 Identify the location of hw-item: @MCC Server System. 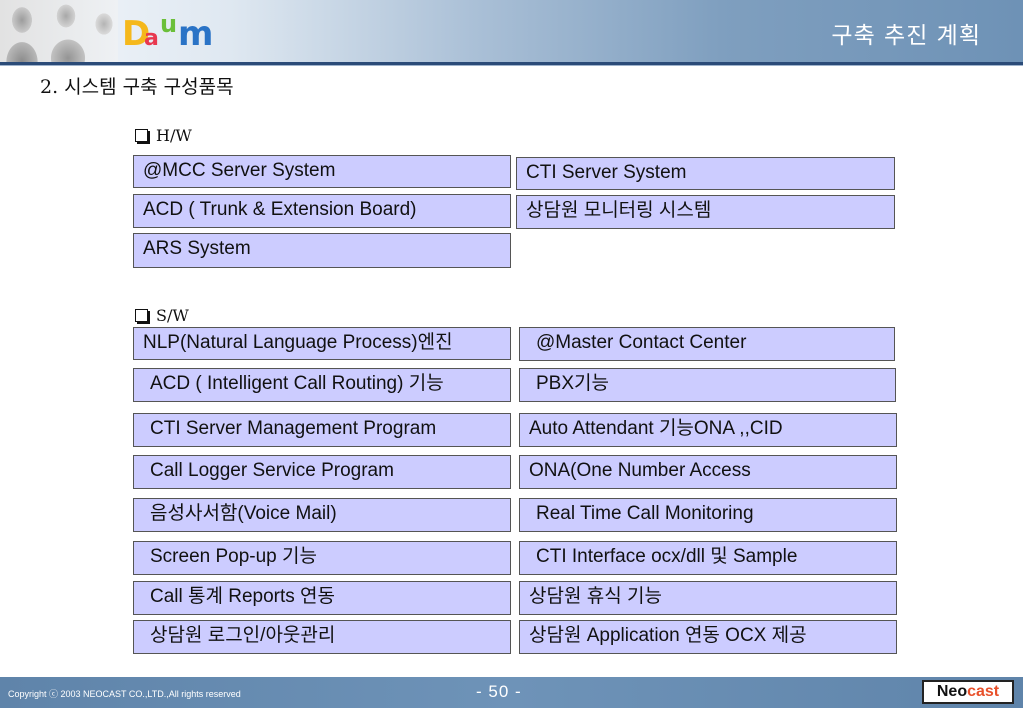
(322, 171).